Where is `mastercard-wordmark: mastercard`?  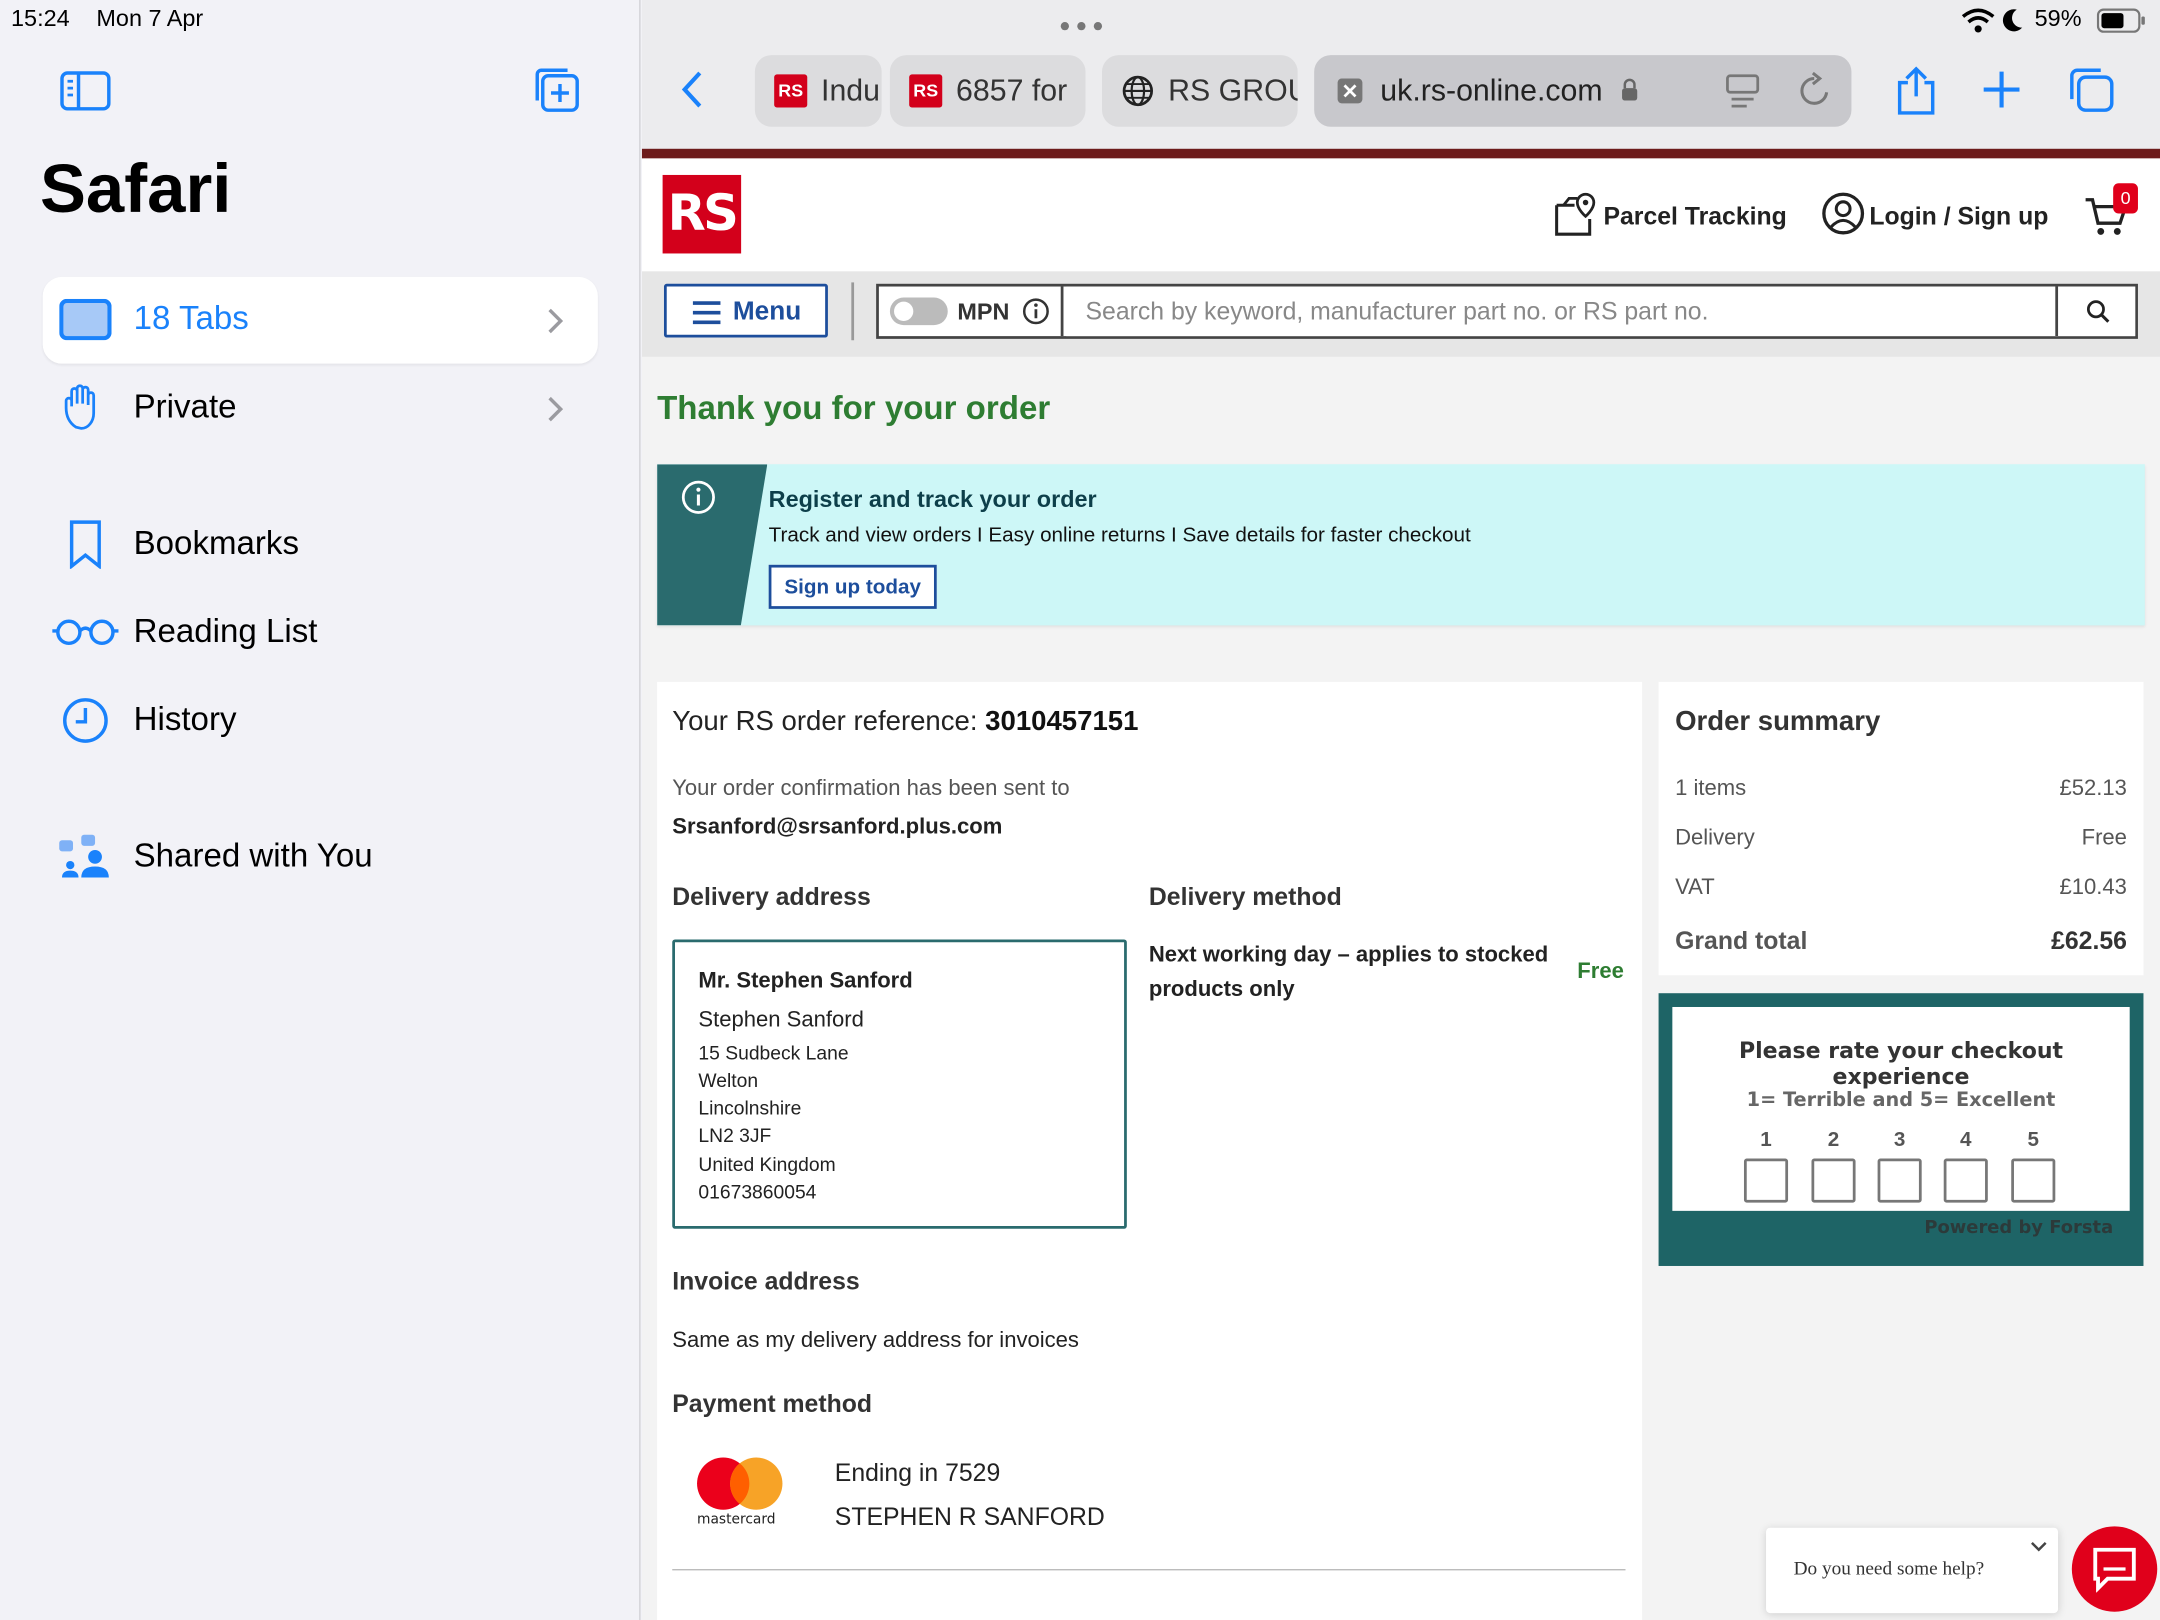 mastercard-wordmark: mastercard is located at coordinates (736, 1520).